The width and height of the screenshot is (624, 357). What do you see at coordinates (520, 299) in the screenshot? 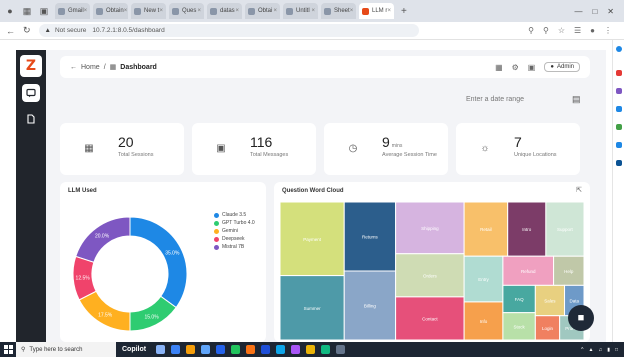
I see `treemap-cell-label: FAQ` at bounding box center [520, 299].